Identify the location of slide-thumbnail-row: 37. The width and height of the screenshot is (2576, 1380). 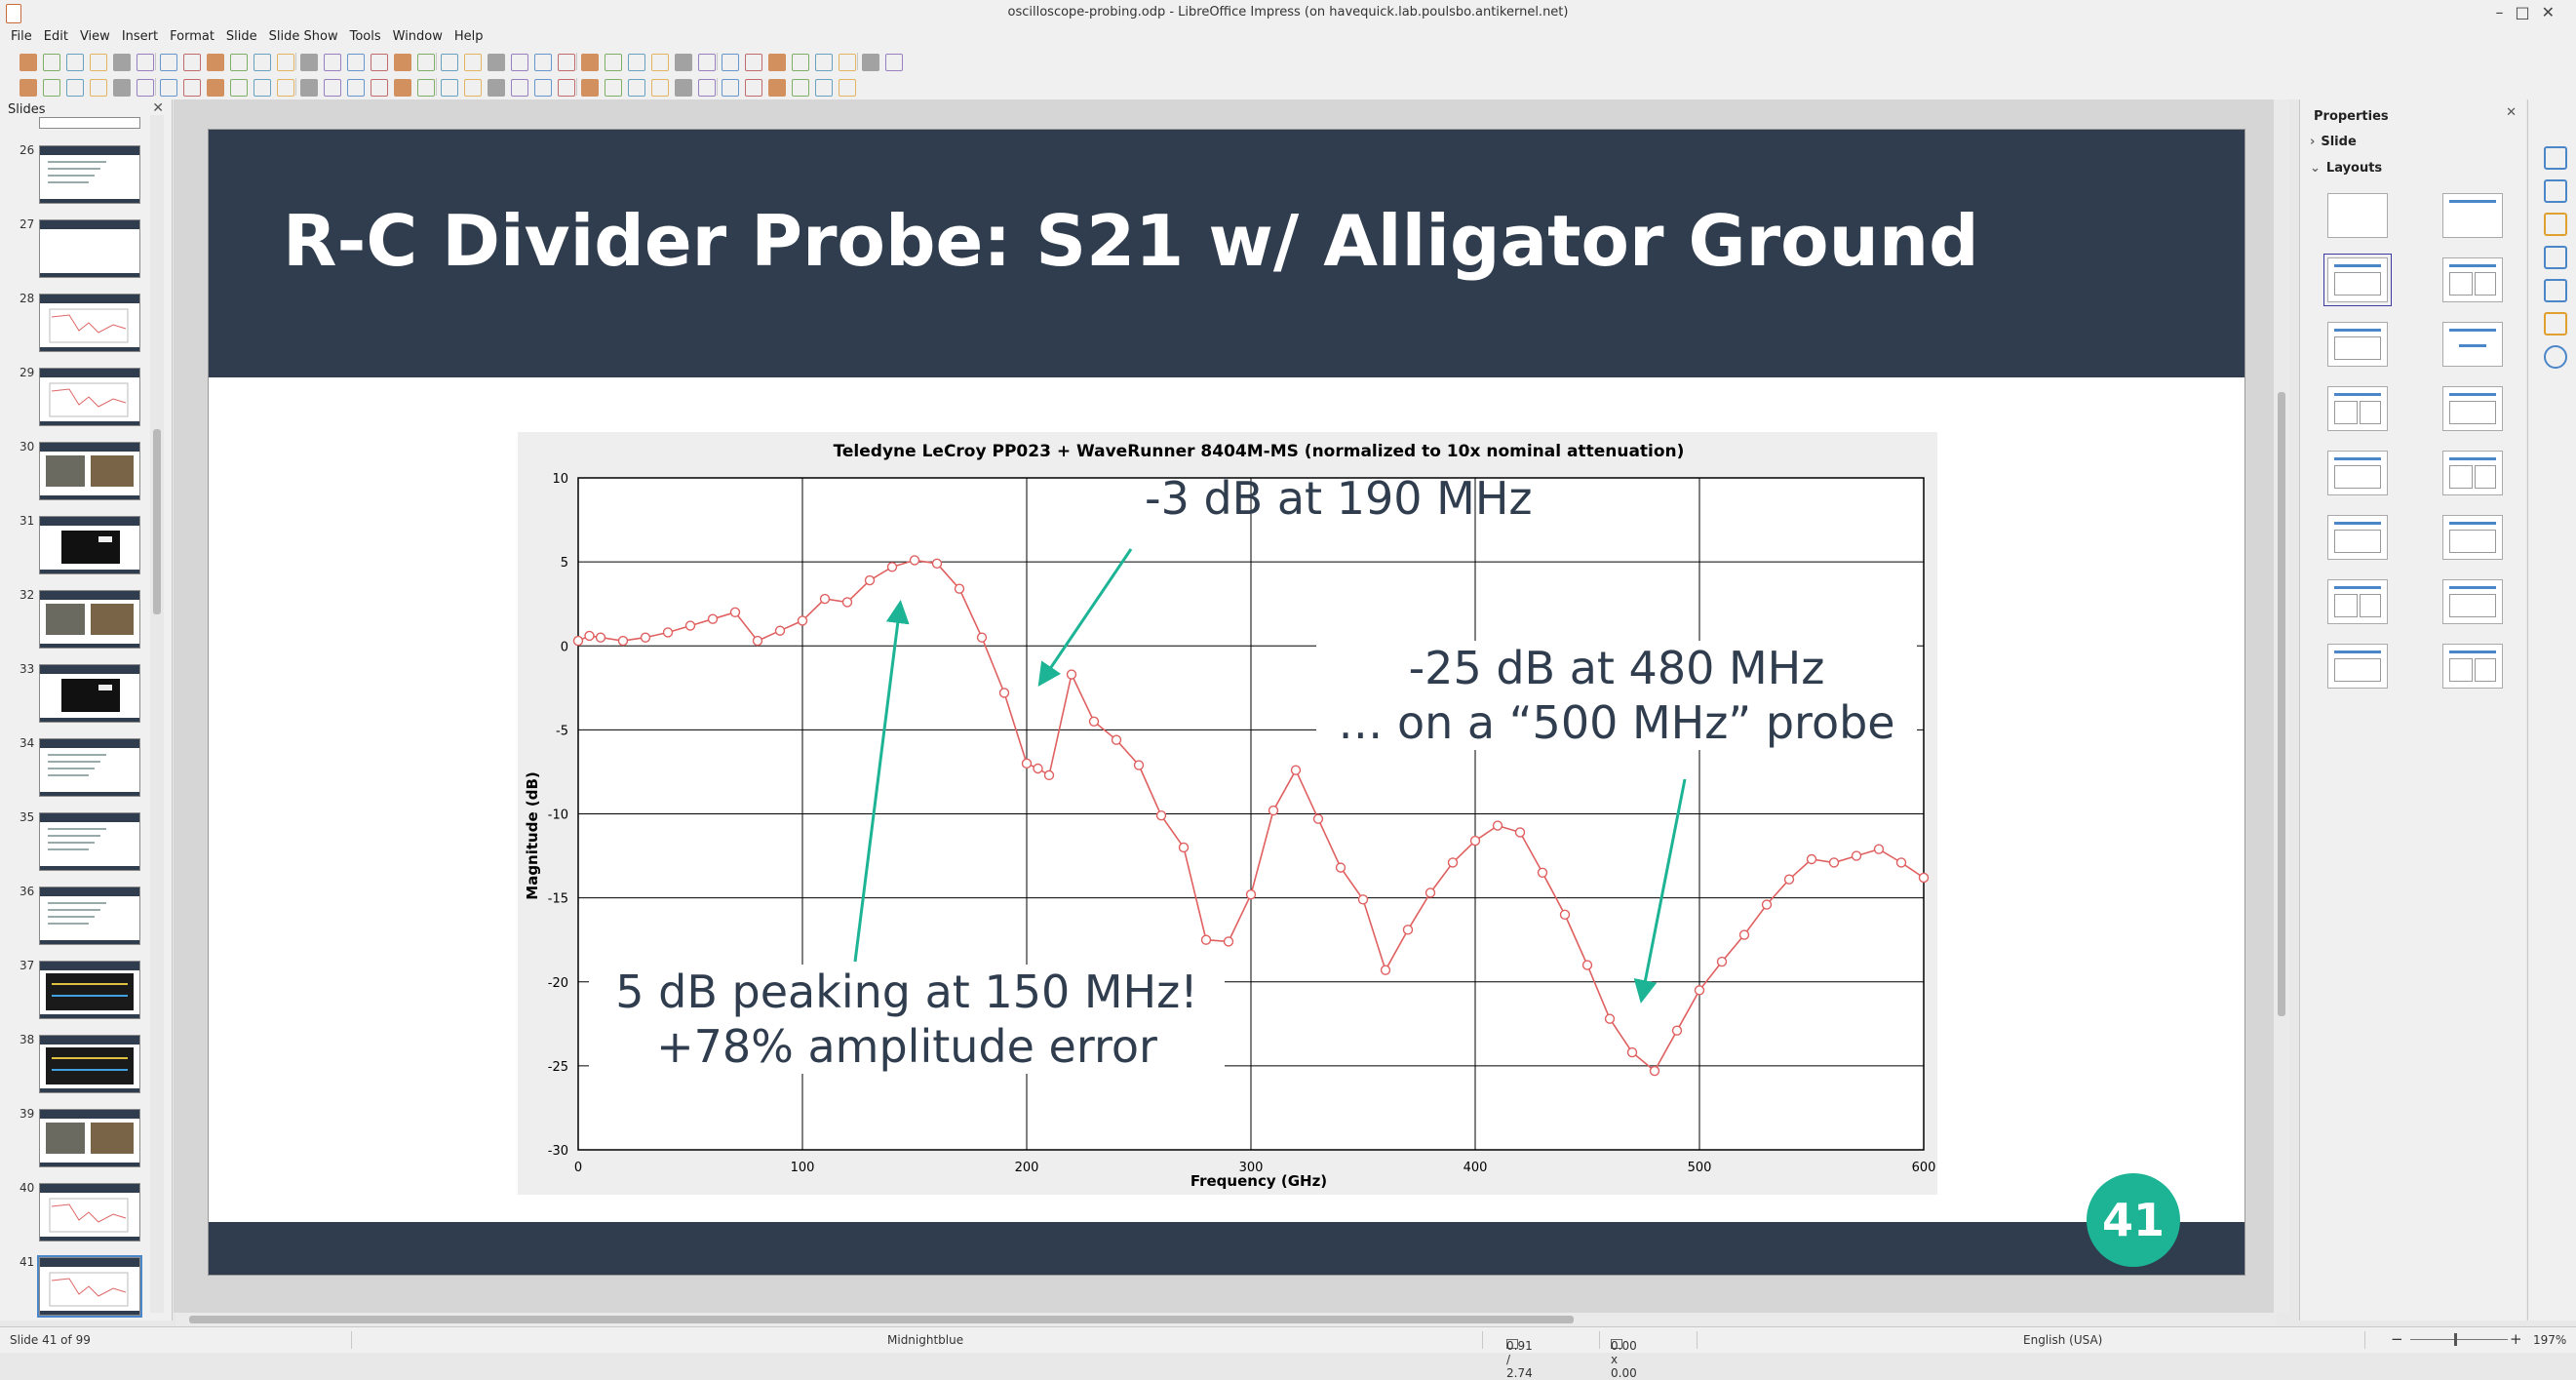
(78, 989).